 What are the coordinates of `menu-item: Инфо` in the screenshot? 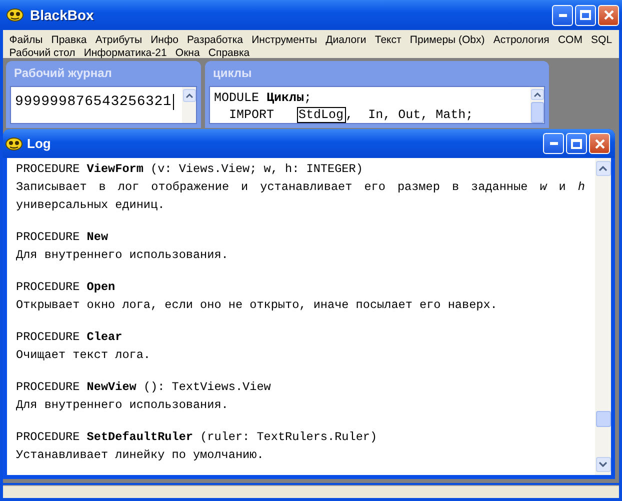 It's located at (164, 38).